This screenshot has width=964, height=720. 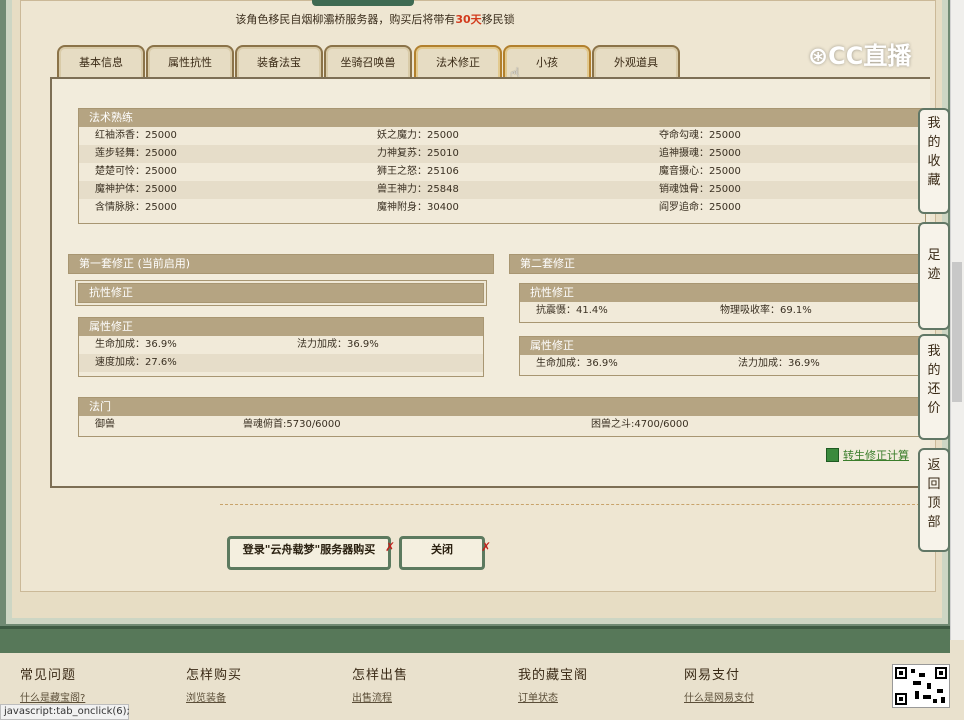 I want to click on school-cell: 困兽之斗:4700/6000, so click(x=640, y=424).